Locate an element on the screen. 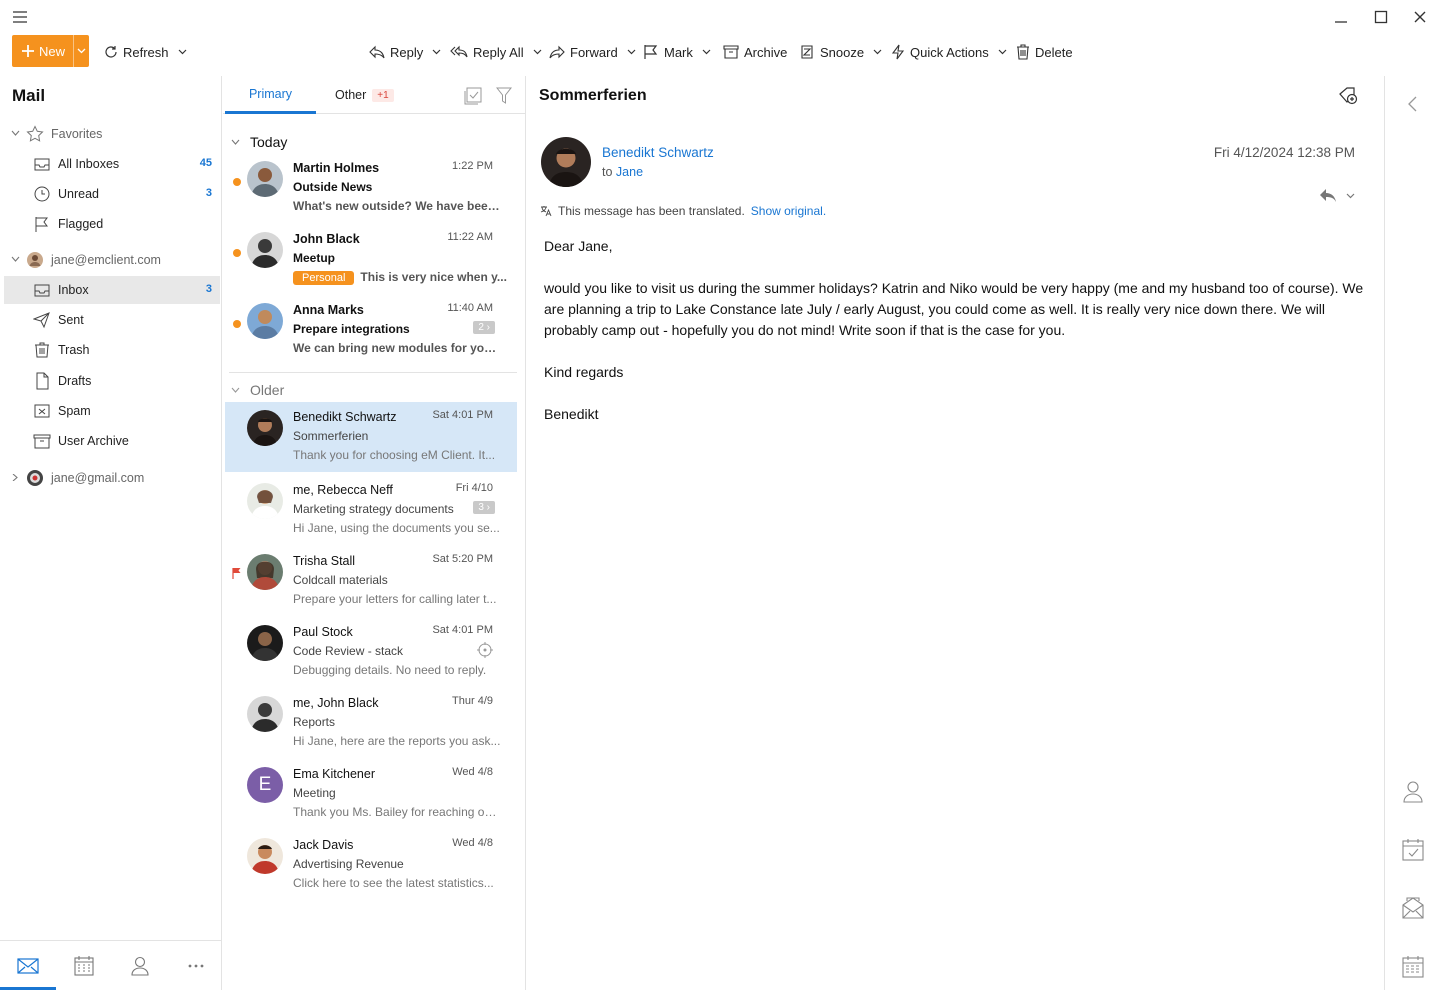 The image size is (1440, 990). message-time: Thur 4/9 is located at coordinates (472, 701).